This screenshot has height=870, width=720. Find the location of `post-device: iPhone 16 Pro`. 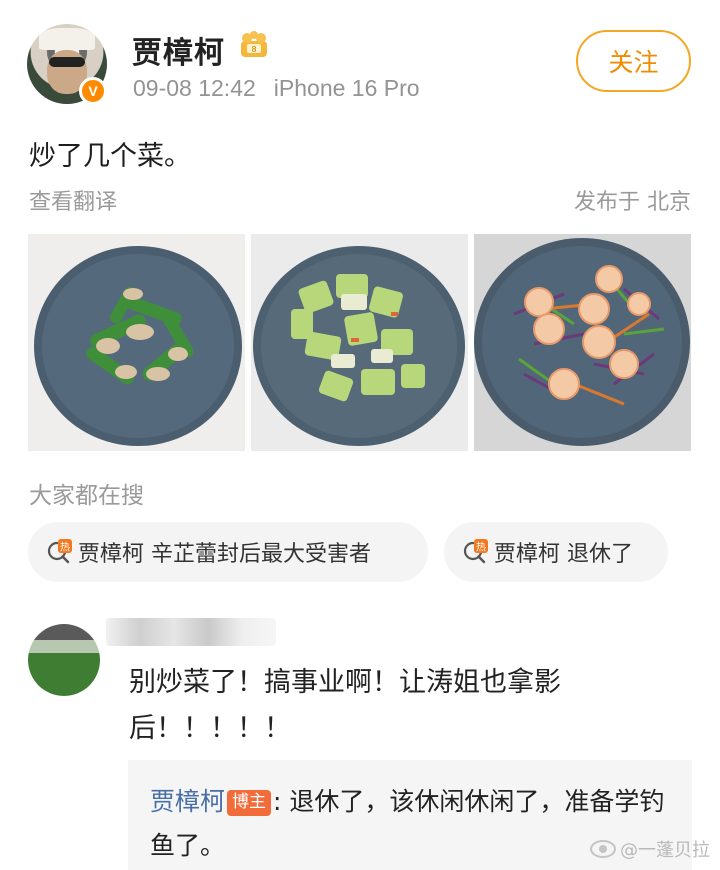

post-device: iPhone 16 Pro is located at coordinates (346, 88).